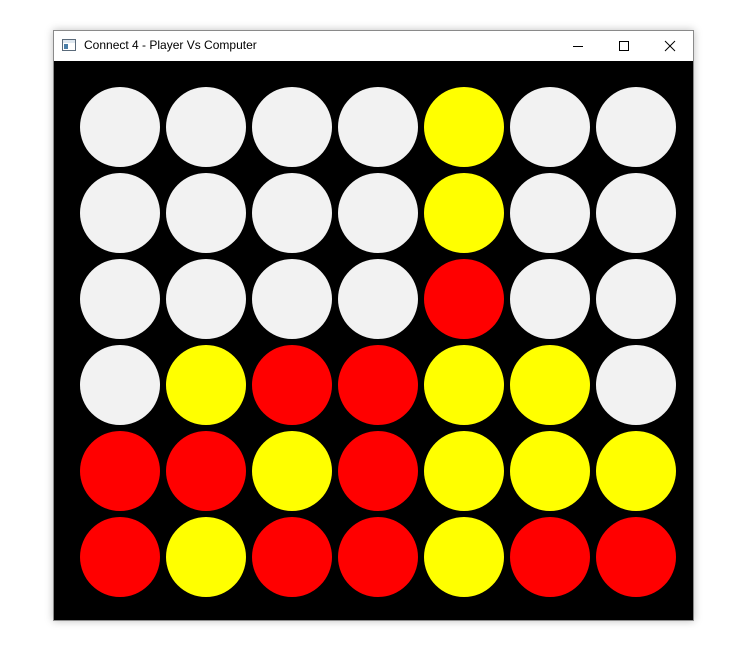  What do you see at coordinates (292, 127) in the screenshot?
I see `cell-empty-r1-c3` at bounding box center [292, 127].